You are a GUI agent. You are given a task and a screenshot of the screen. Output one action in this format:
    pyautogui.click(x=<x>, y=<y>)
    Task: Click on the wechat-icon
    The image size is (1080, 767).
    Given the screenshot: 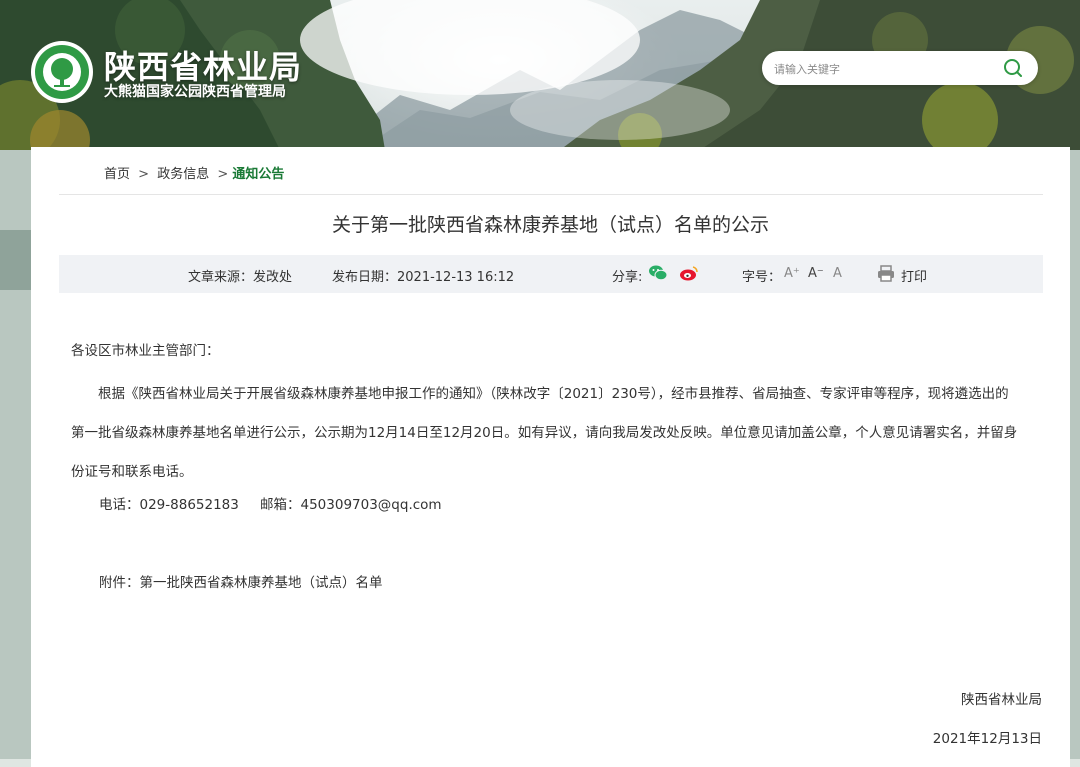 What is the action you would take?
    pyautogui.click(x=658, y=273)
    